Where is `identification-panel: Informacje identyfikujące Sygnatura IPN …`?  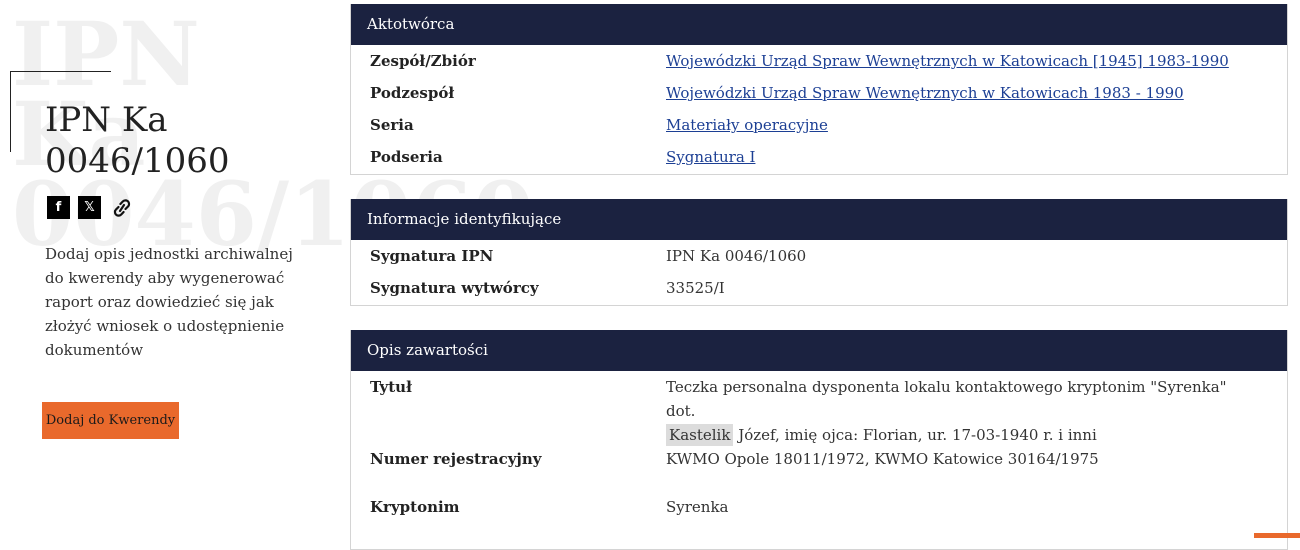 identification-panel: Informacje identyfikujące Sygnatura IPN … is located at coordinates (819, 252).